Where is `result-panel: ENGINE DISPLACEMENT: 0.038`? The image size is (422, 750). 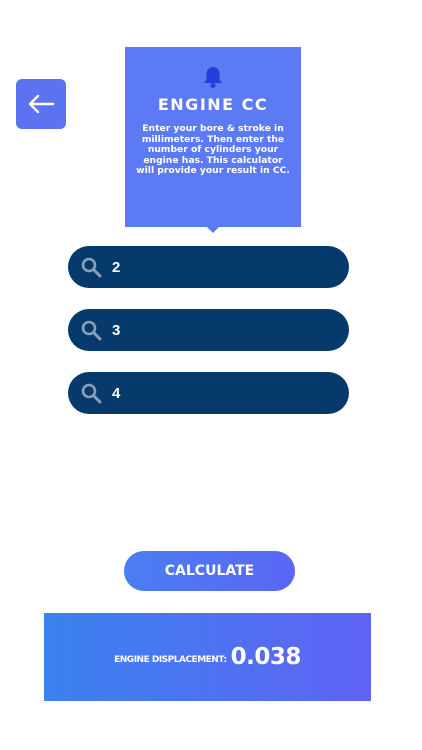 result-panel: ENGINE DISPLACEMENT: 0.038 is located at coordinates (207, 657).